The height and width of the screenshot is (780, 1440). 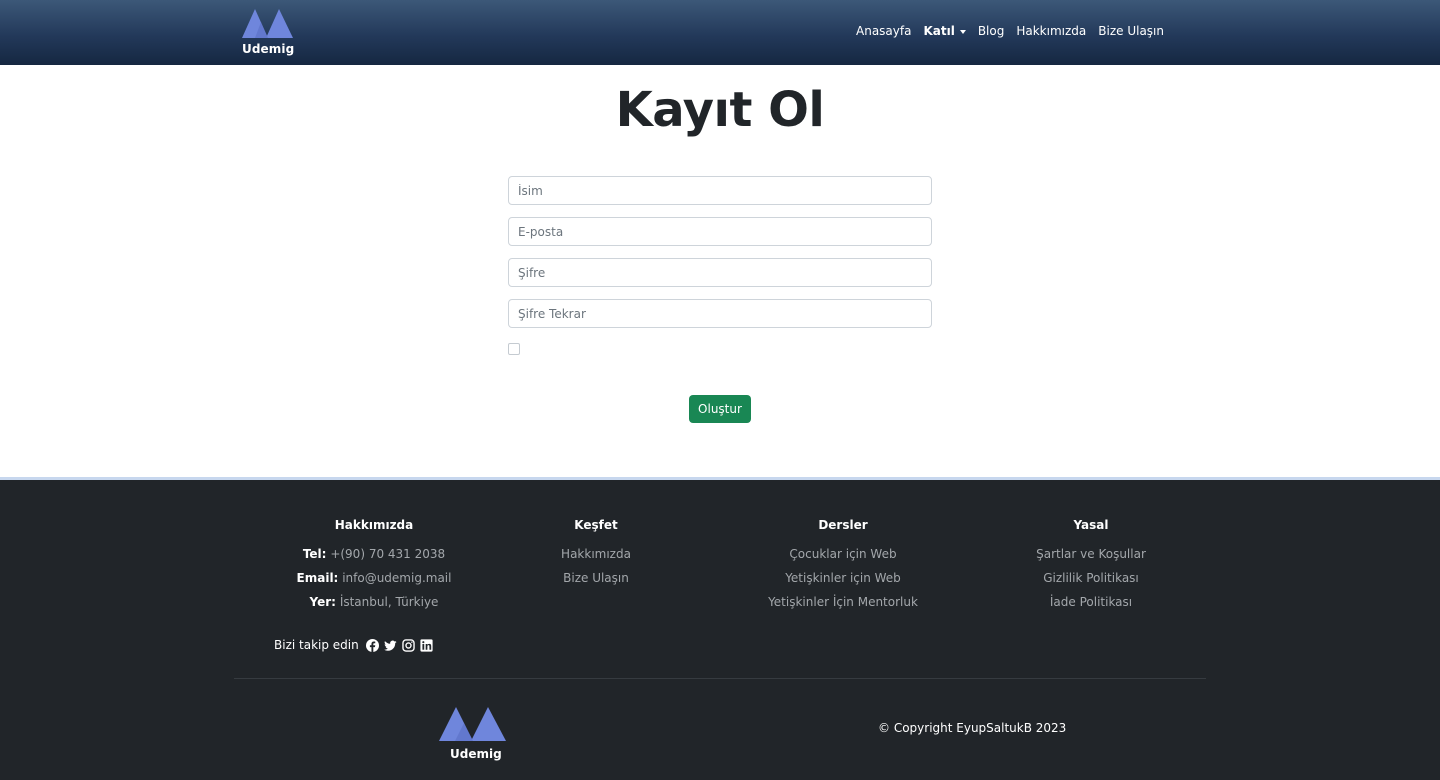 What do you see at coordinates (1091, 602) in the screenshot?
I see `footer-link-refund: İade Politikası` at bounding box center [1091, 602].